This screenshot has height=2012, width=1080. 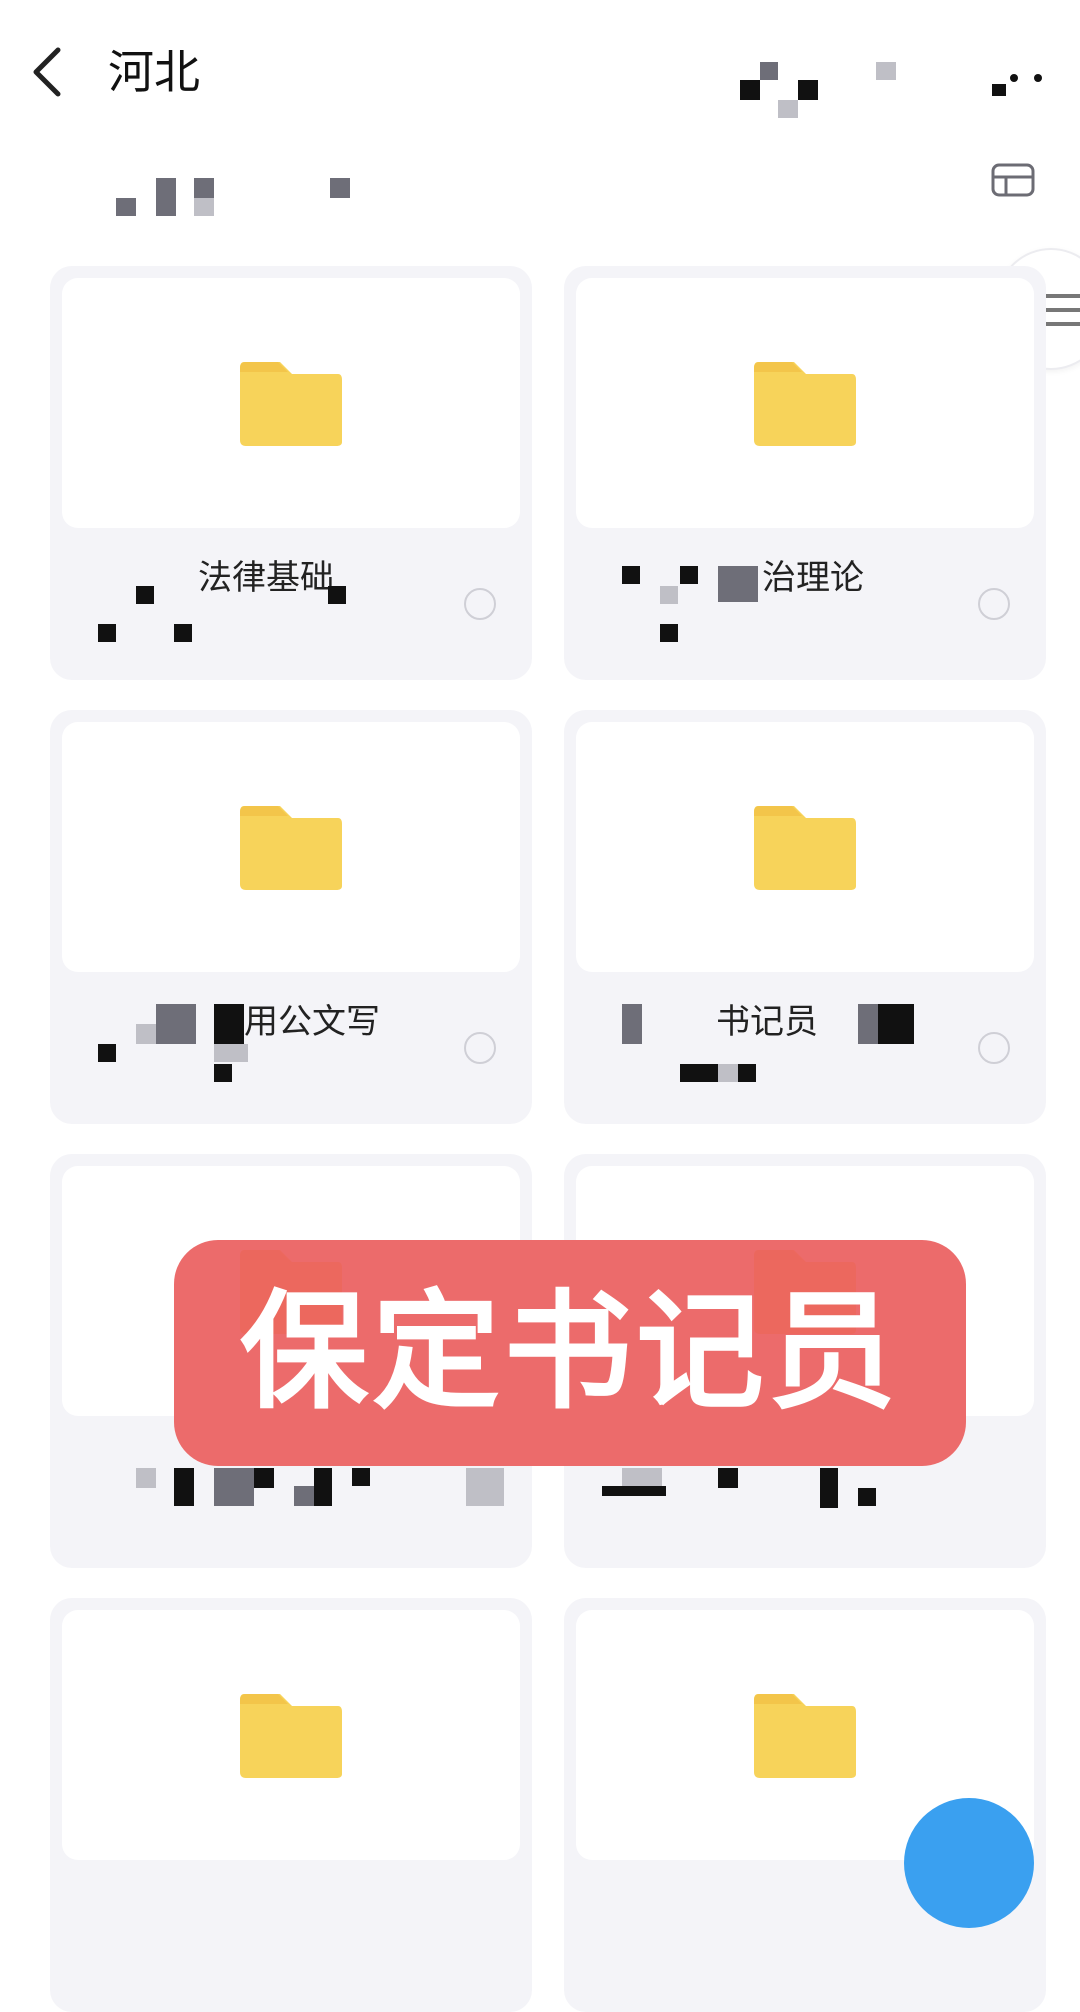 I want to click on page-title: 河北, so click(x=154, y=72).